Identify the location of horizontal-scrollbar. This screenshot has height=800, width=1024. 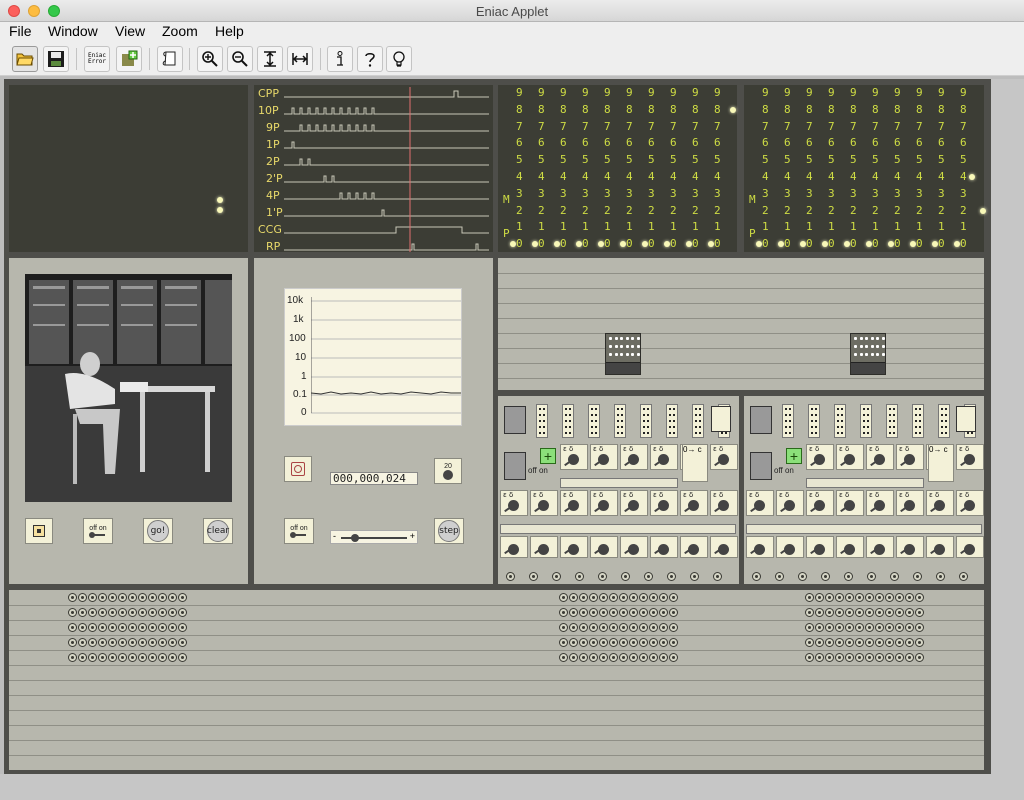
(495, 787).